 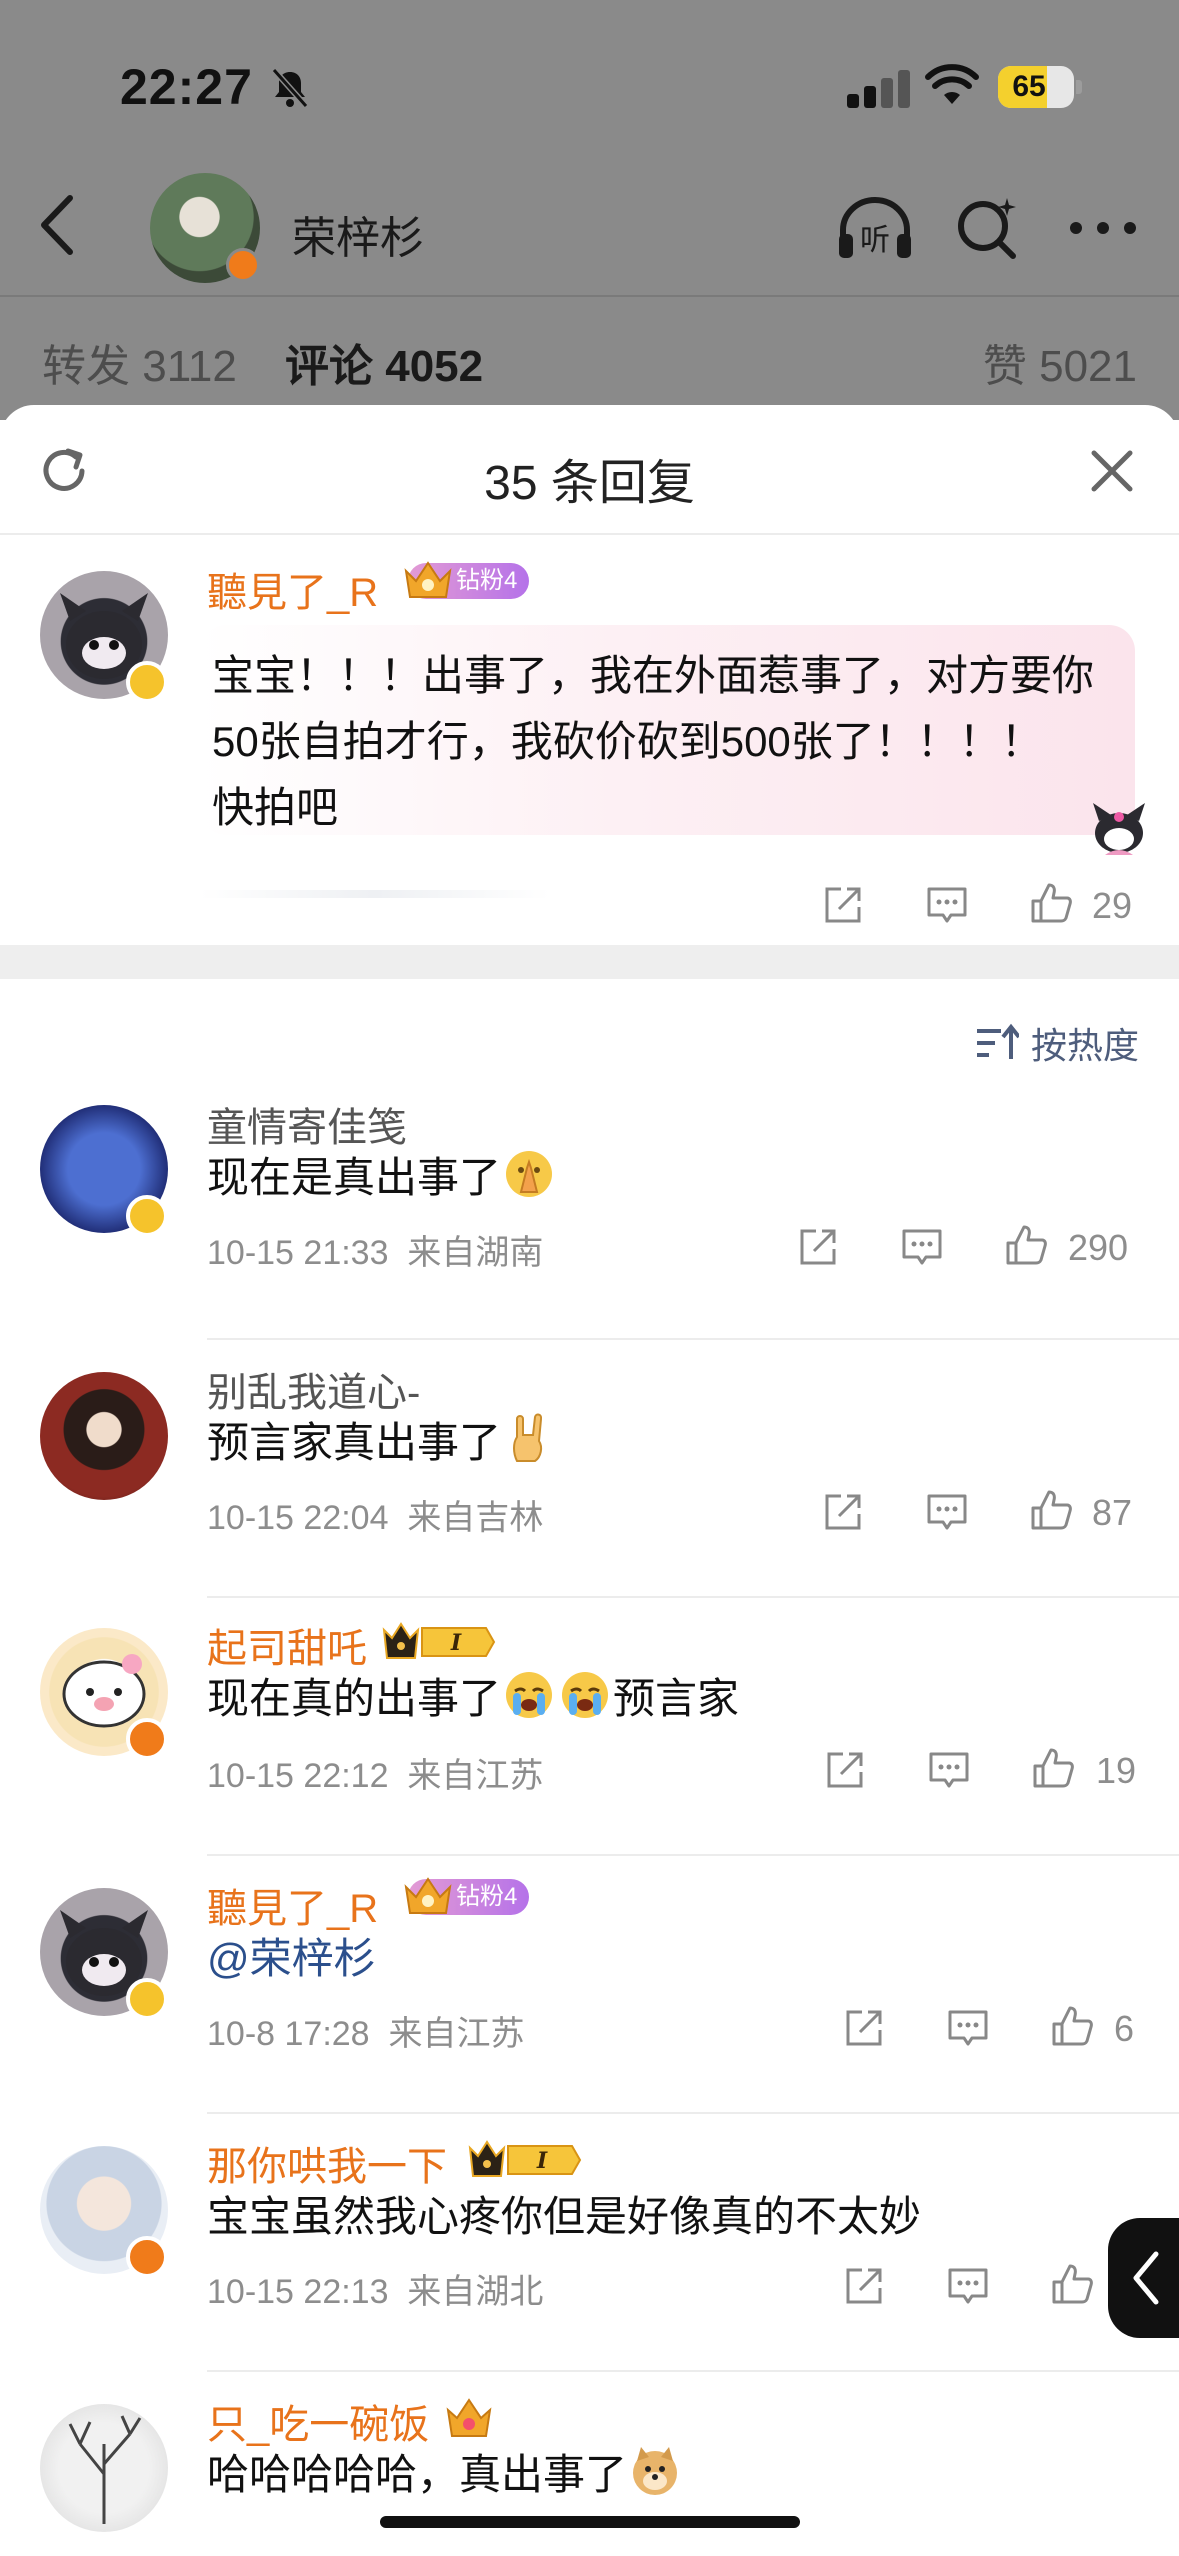 What do you see at coordinates (298, 1776) in the screenshot?
I see `comment-time: 10-15 22:12` at bounding box center [298, 1776].